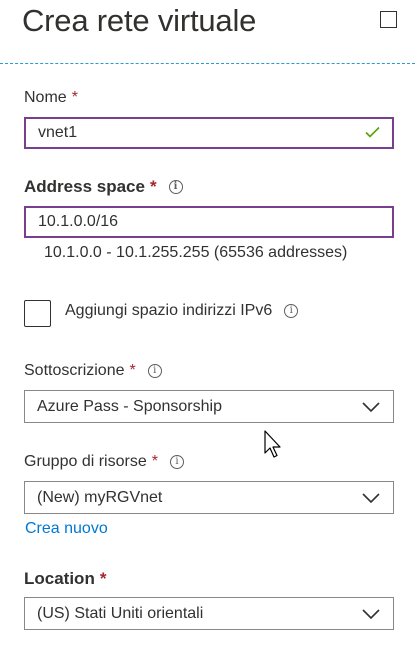 The width and height of the screenshot is (415, 653). What do you see at coordinates (78, 221) in the screenshot?
I see `address-space-input-value: 10.1.0.0/16` at bounding box center [78, 221].